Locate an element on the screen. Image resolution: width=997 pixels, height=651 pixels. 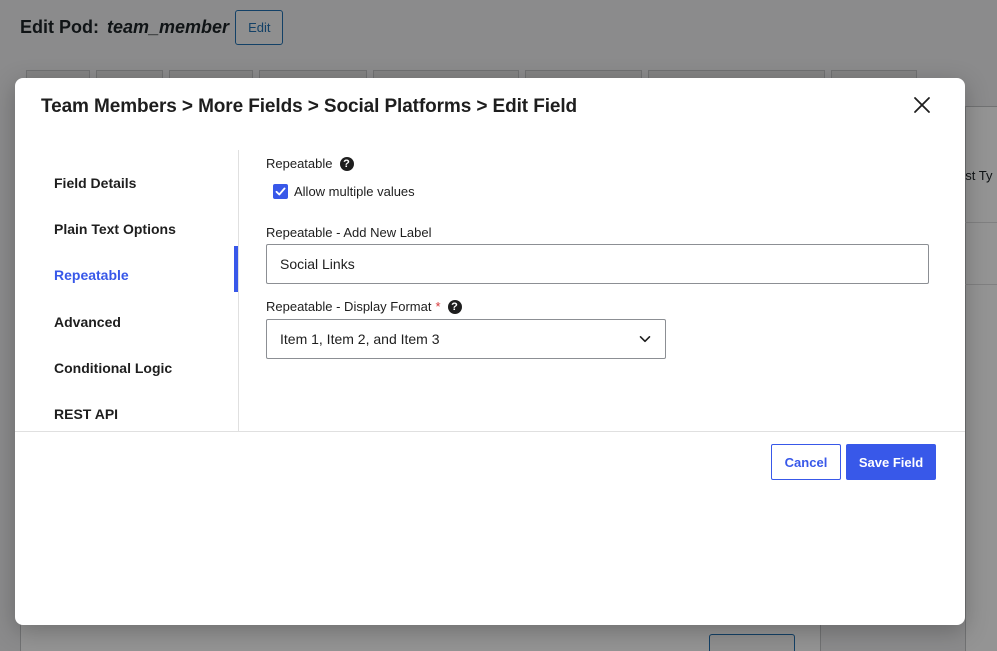
nav-item-conditional-logic: Conditional Logic is located at coordinates (144, 368).